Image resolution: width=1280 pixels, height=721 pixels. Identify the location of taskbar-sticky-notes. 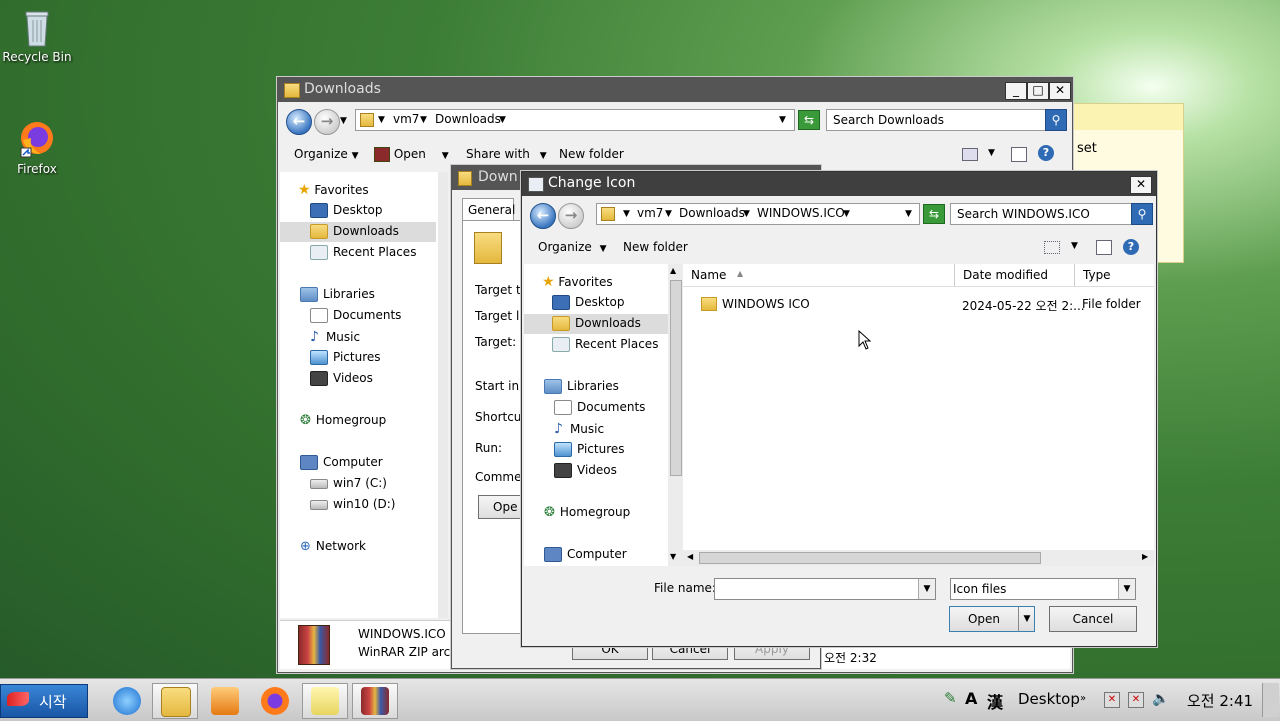
(325, 701).